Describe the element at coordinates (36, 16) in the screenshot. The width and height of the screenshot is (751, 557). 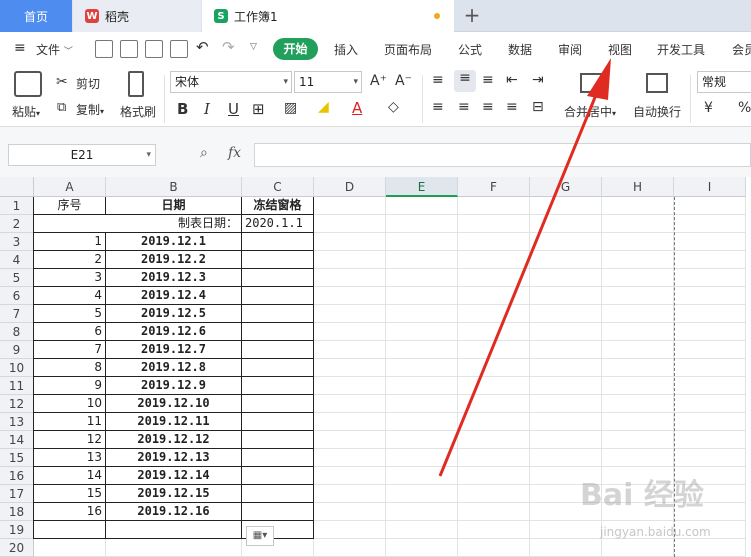
I see `tab-home: 首页` at that location.